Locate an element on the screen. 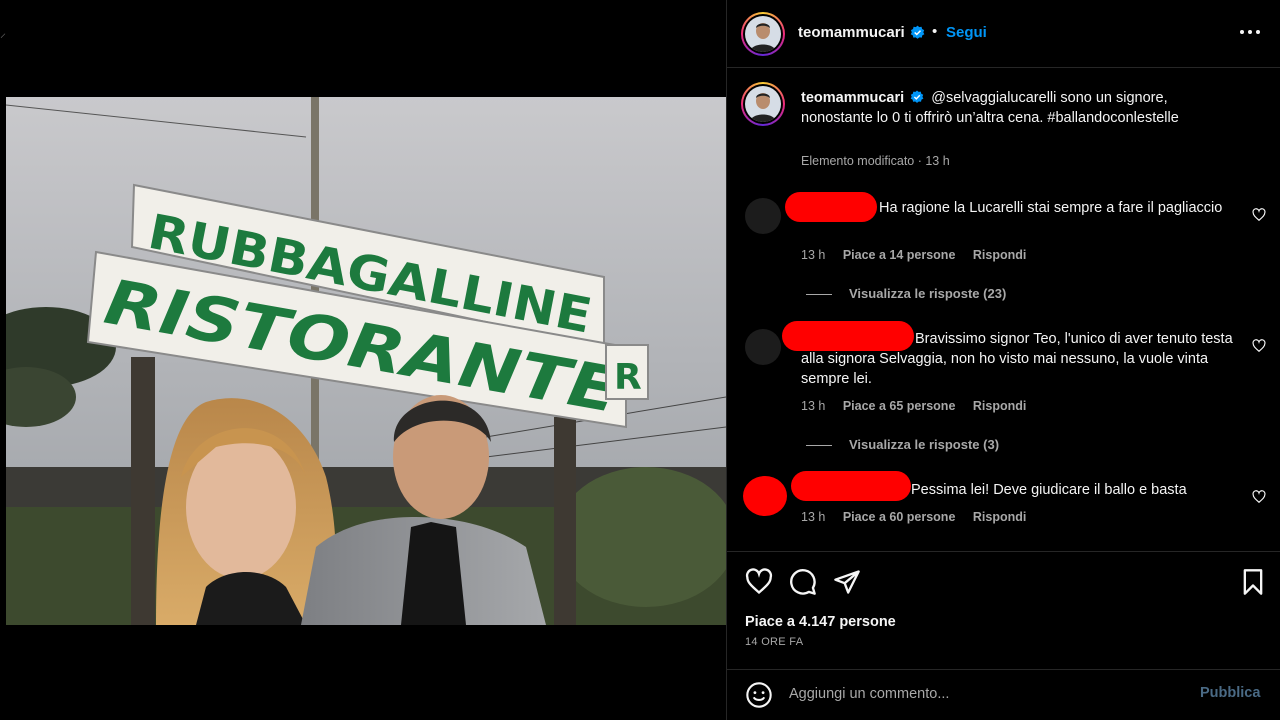 The height and width of the screenshot is (720, 1280). caption-username: teomammucari is located at coordinates (852, 98).